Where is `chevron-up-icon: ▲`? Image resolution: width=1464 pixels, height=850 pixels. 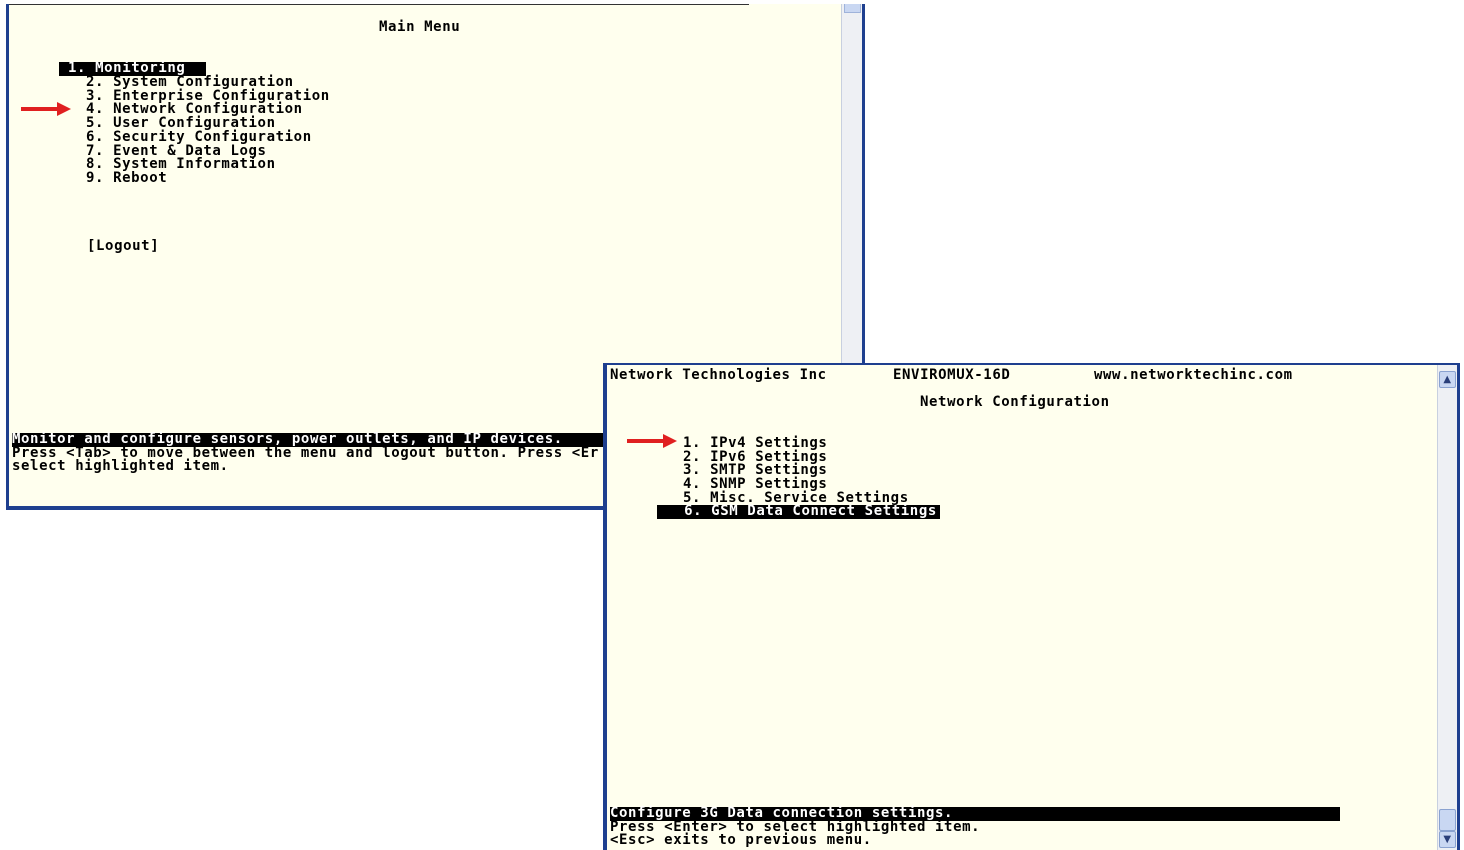 chevron-up-icon: ▲ is located at coordinates (1447, 379).